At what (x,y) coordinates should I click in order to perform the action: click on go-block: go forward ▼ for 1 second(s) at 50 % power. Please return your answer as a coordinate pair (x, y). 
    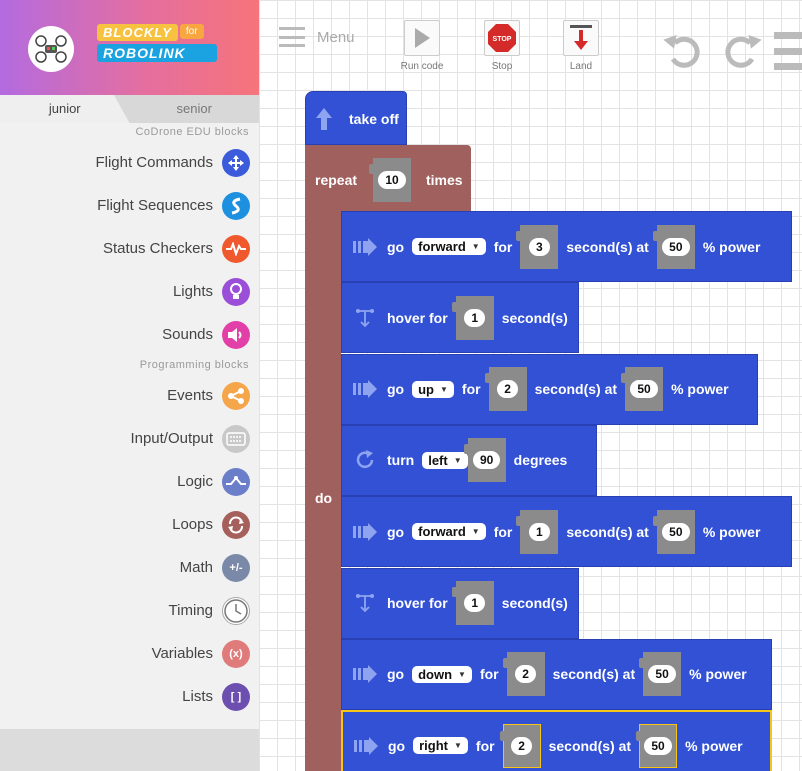
    Looking at the image, I should click on (566, 532).